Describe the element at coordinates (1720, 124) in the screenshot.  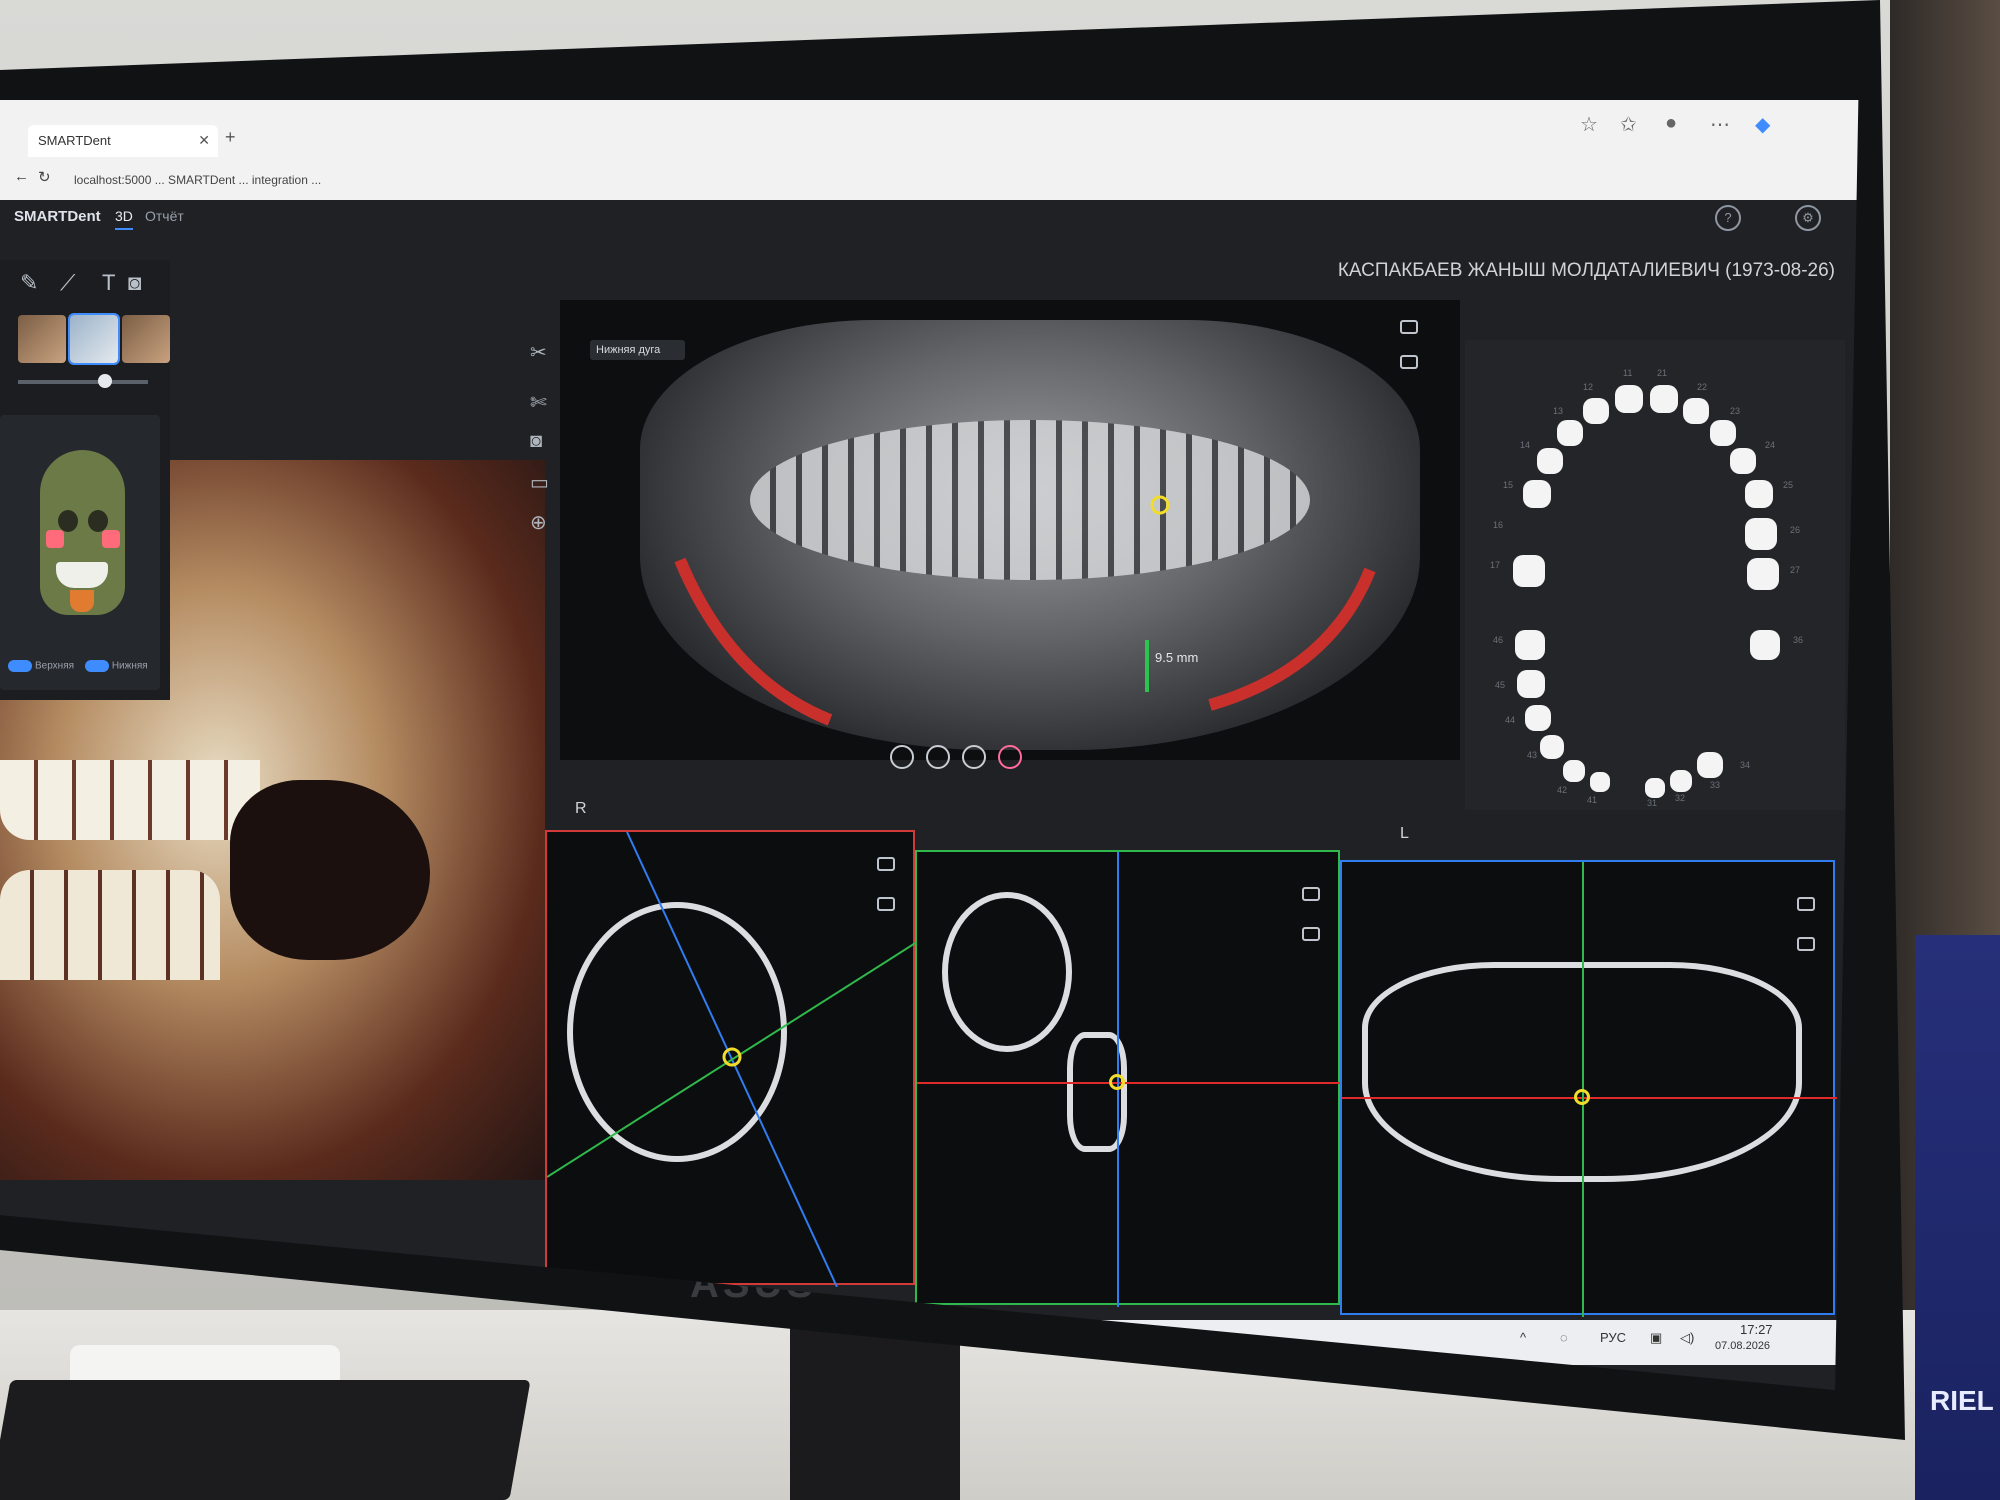
I see `more-icon: ⋯` at that location.